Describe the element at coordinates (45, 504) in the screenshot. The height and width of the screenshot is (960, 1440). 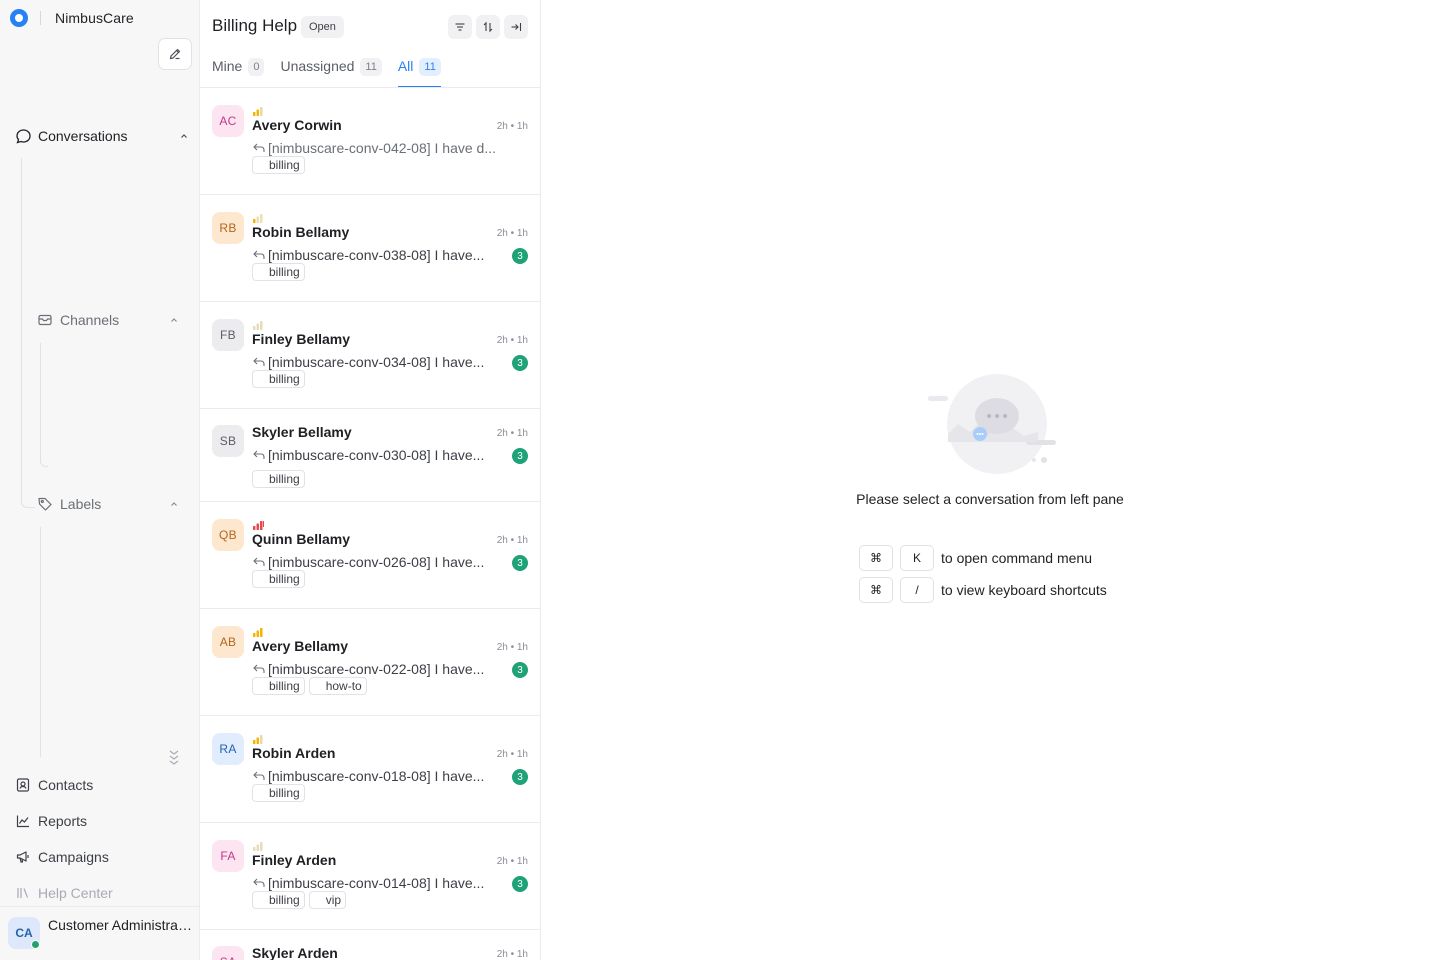
I see `tag-icon` at that location.